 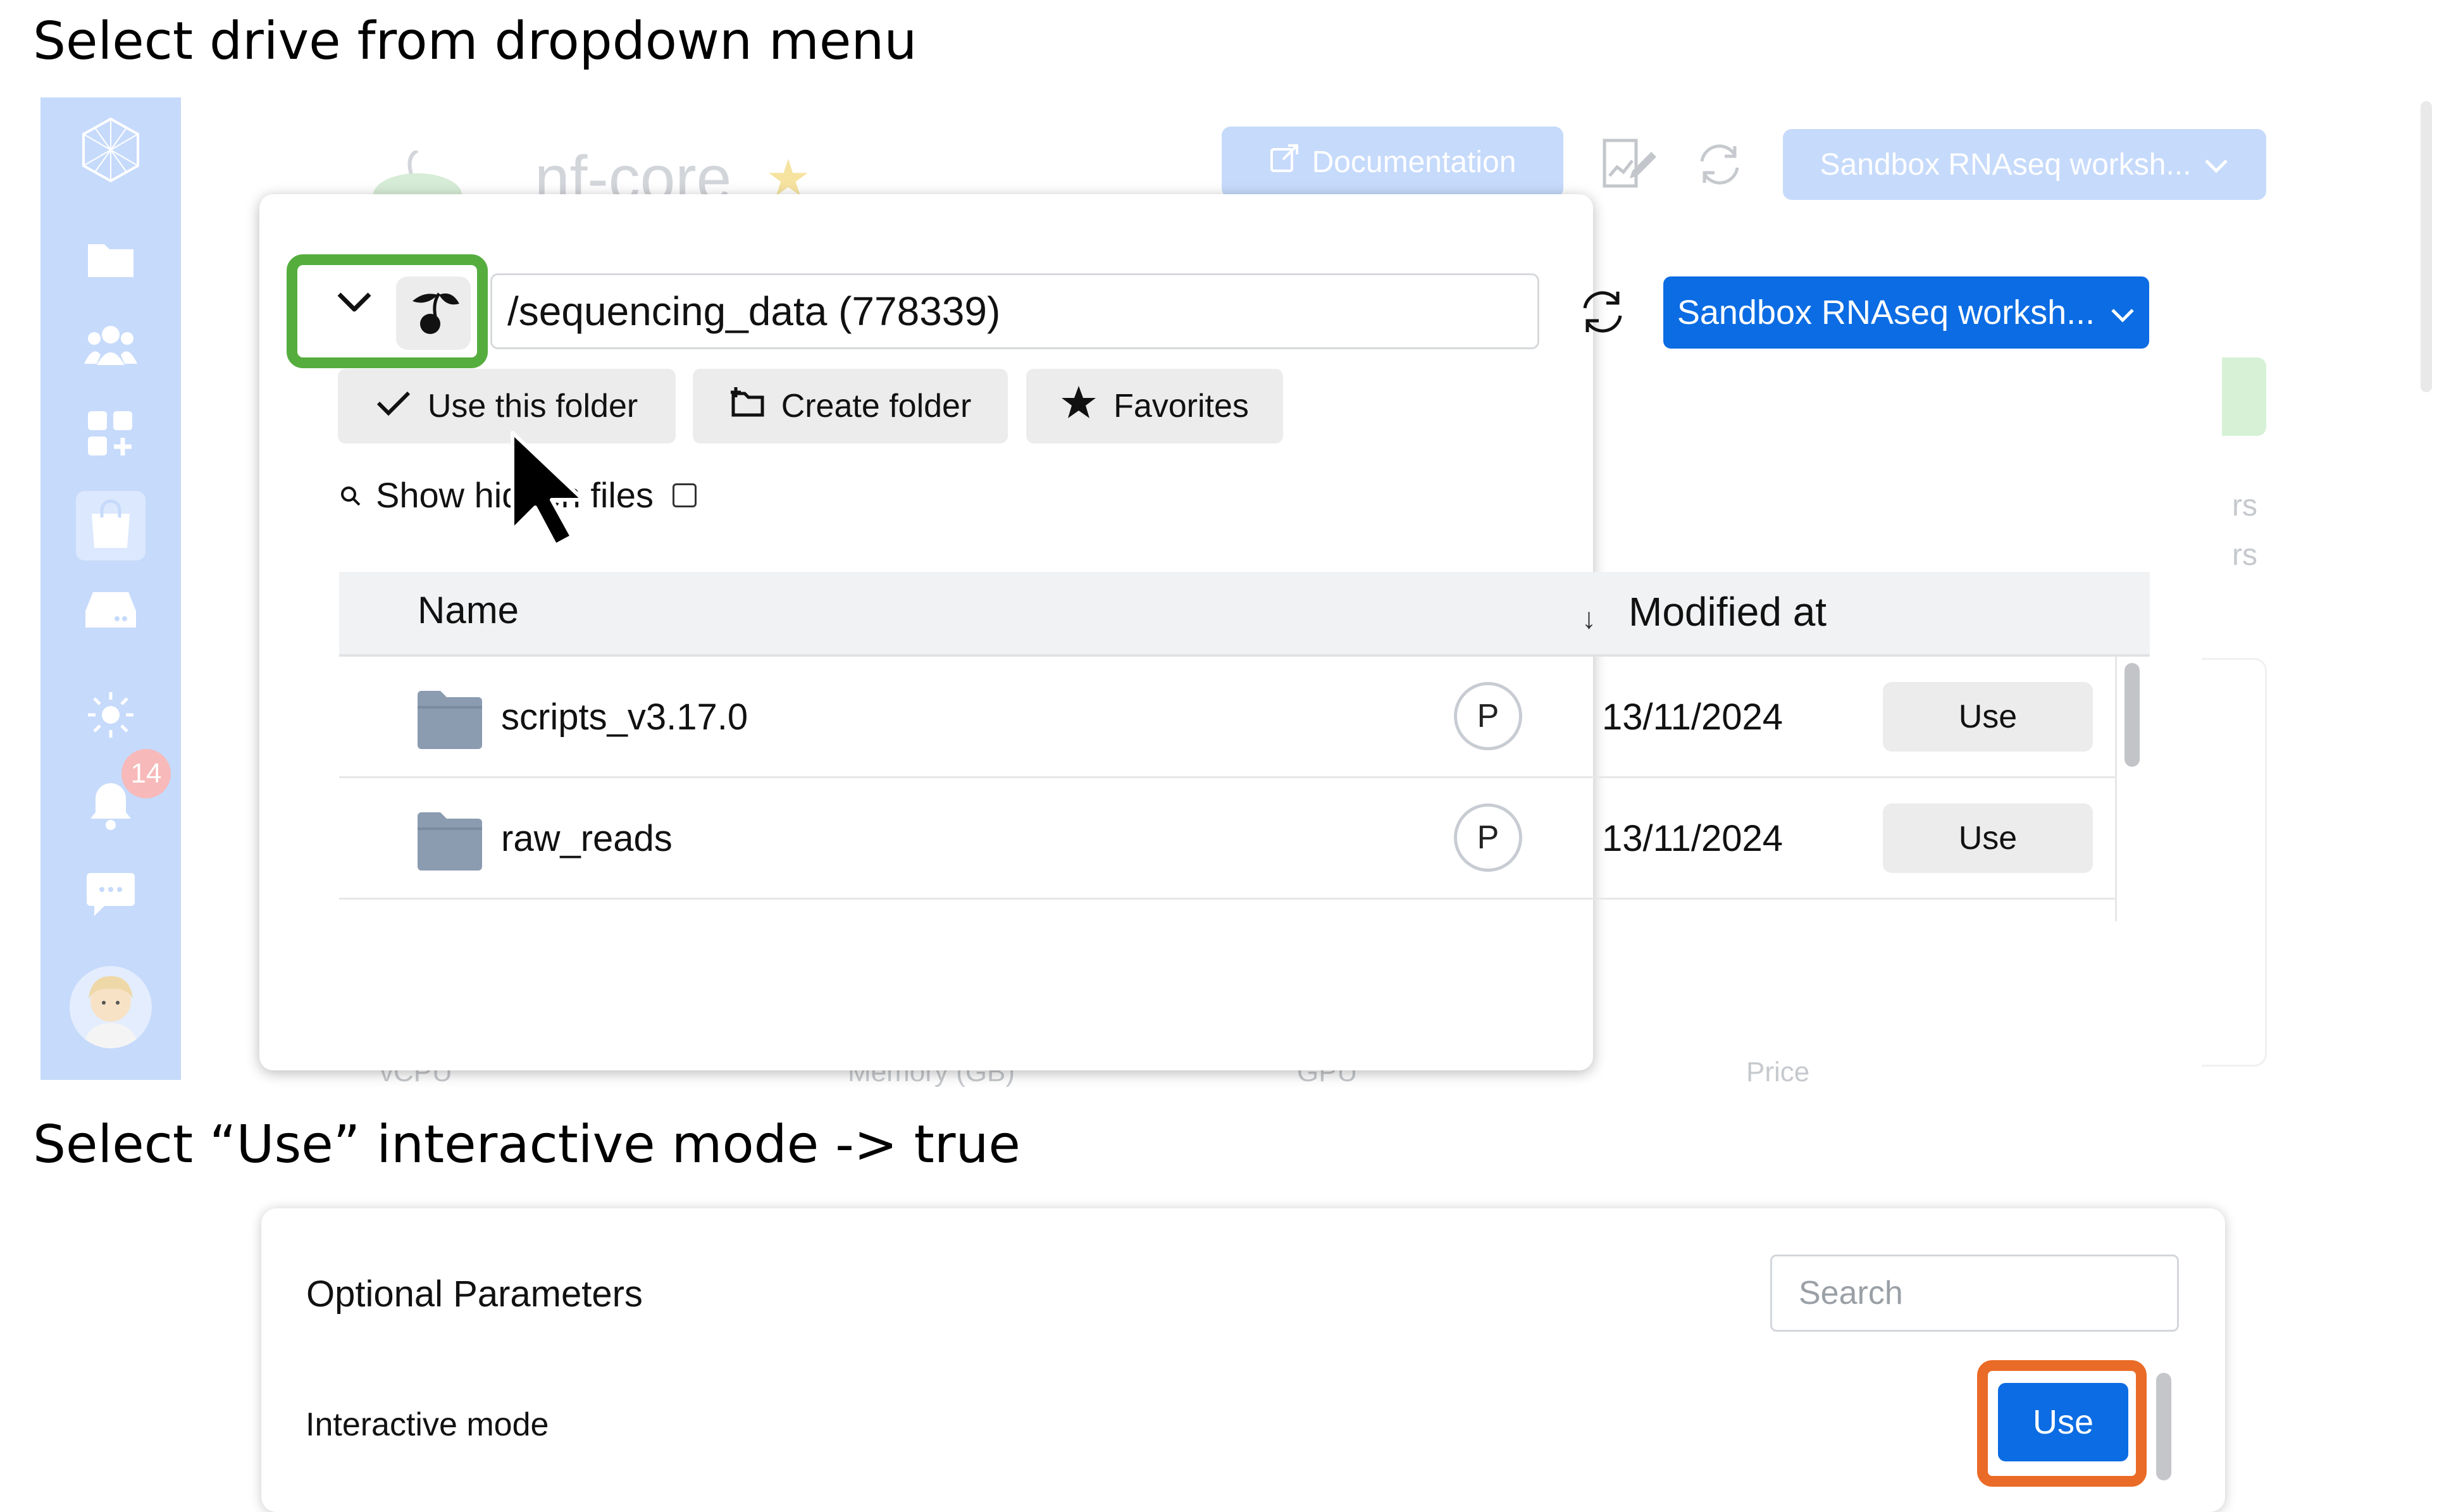 What do you see at coordinates (747, 406) in the screenshot?
I see `create-folder-icon` at bounding box center [747, 406].